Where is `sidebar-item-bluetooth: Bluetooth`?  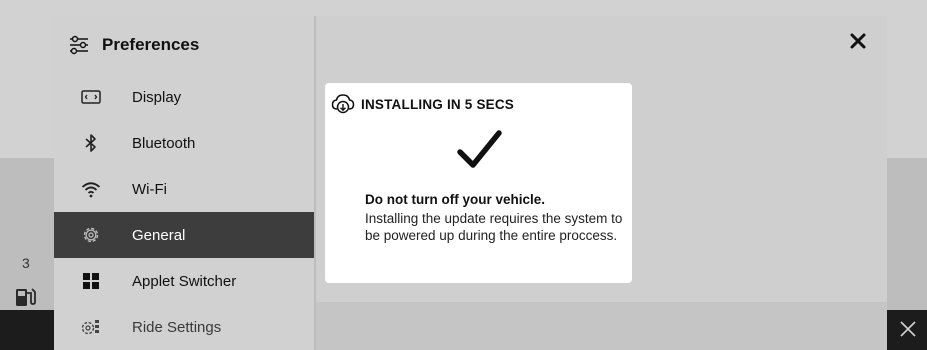
sidebar-item-bluetooth: Bluetooth is located at coordinates (184, 143).